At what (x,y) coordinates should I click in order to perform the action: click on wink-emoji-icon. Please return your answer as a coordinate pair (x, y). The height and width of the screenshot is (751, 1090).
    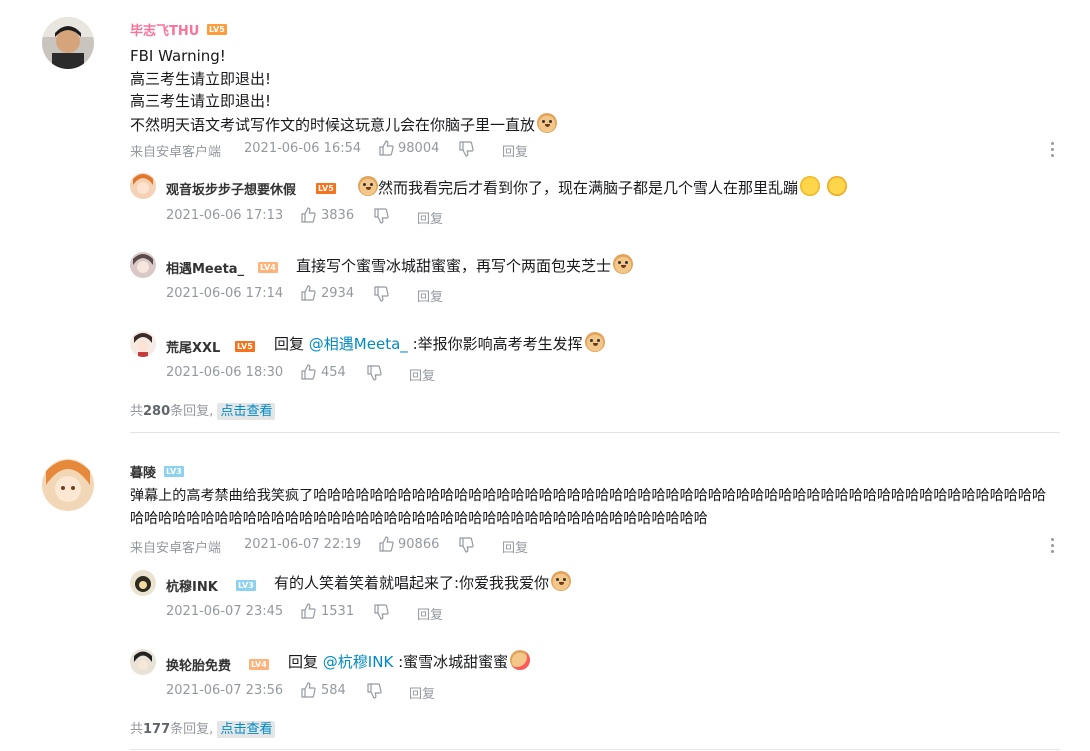
    Looking at the image, I should click on (836, 186).